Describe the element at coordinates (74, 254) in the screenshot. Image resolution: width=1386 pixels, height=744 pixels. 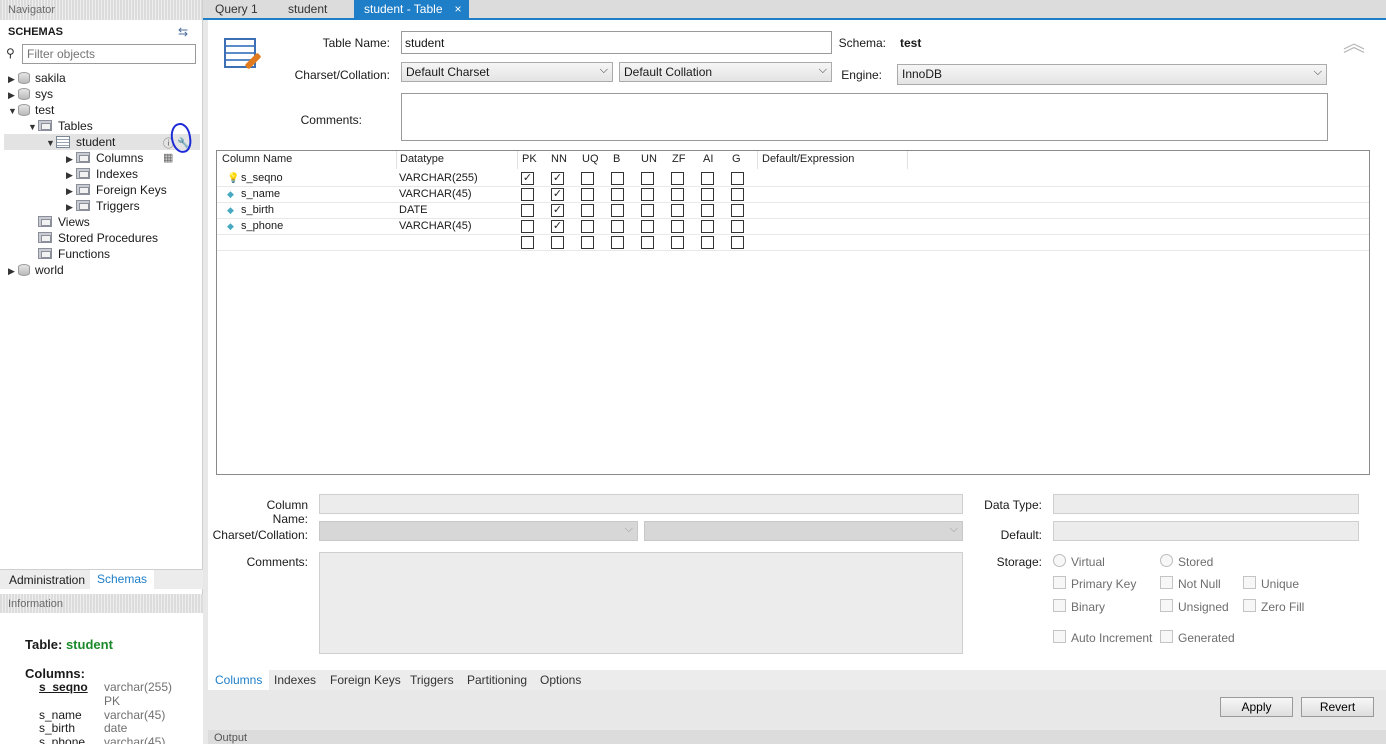
I see `tree-item-functions: Functions` at that location.